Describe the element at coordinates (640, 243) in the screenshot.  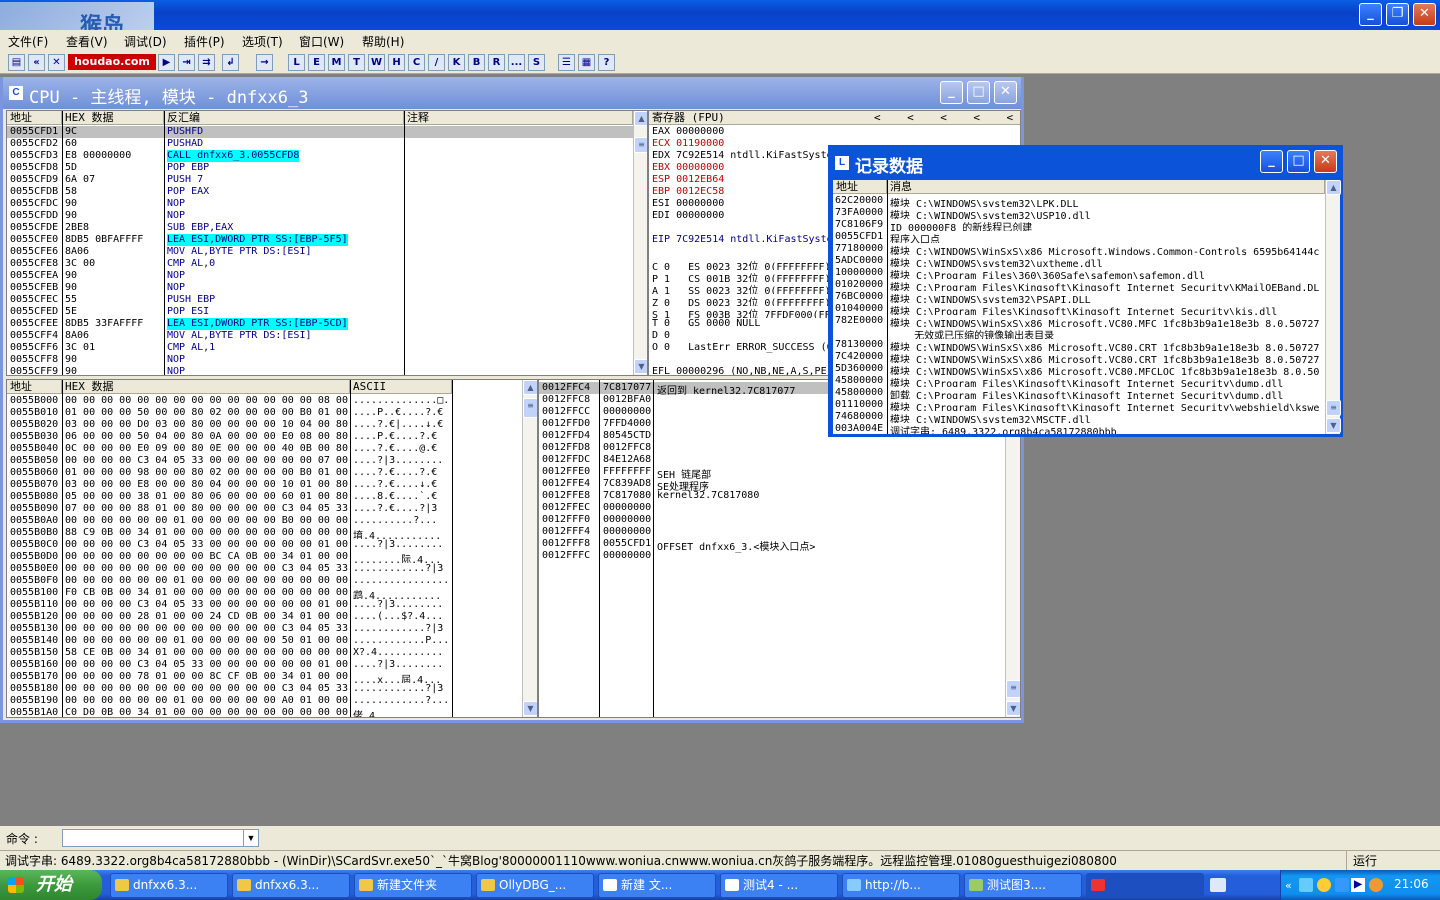
I see `disasm-scrollbar: ▲ ≡ ▼` at that location.